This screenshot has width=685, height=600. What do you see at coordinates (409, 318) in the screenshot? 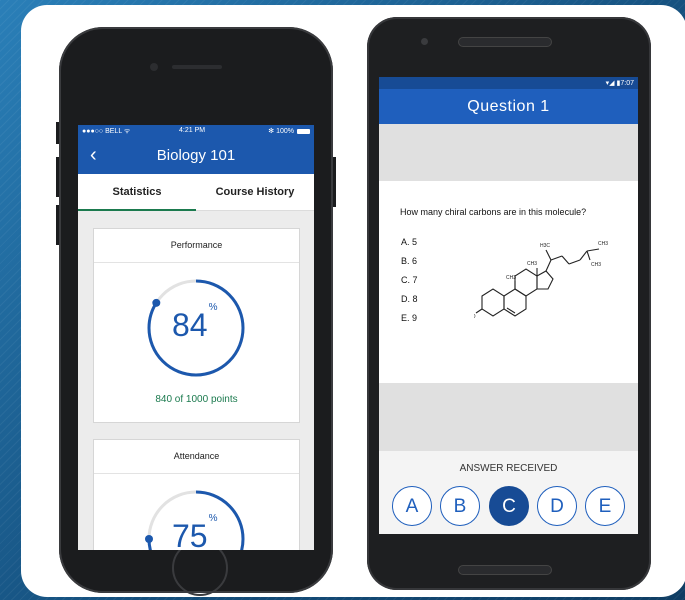
I see `option-e: E. 9` at bounding box center [409, 318].